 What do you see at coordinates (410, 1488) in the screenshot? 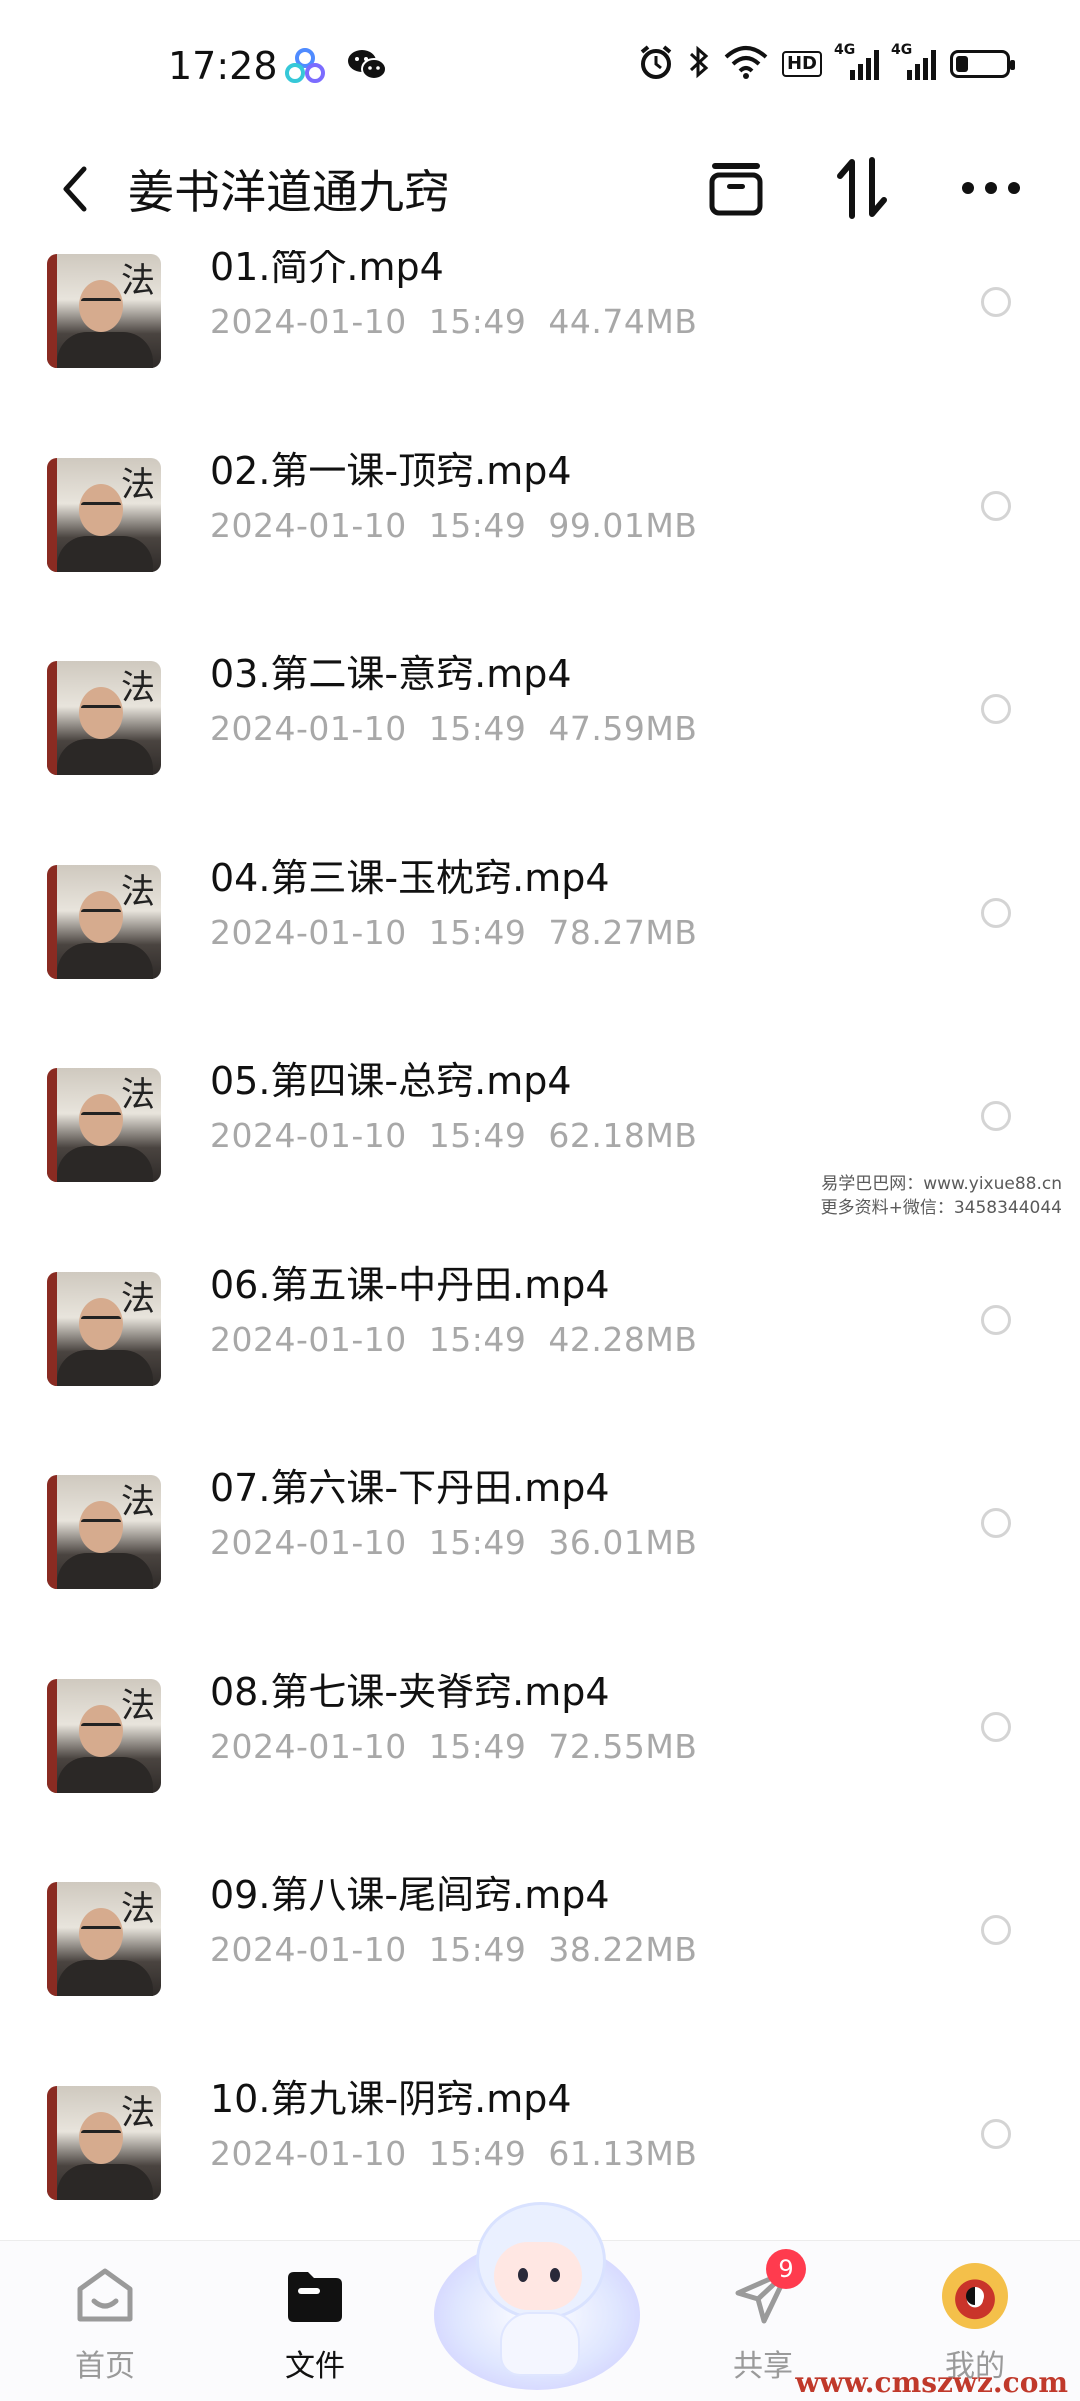
I see `file-name: 07.第六课-下丹田.mp4` at bounding box center [410, 1488].